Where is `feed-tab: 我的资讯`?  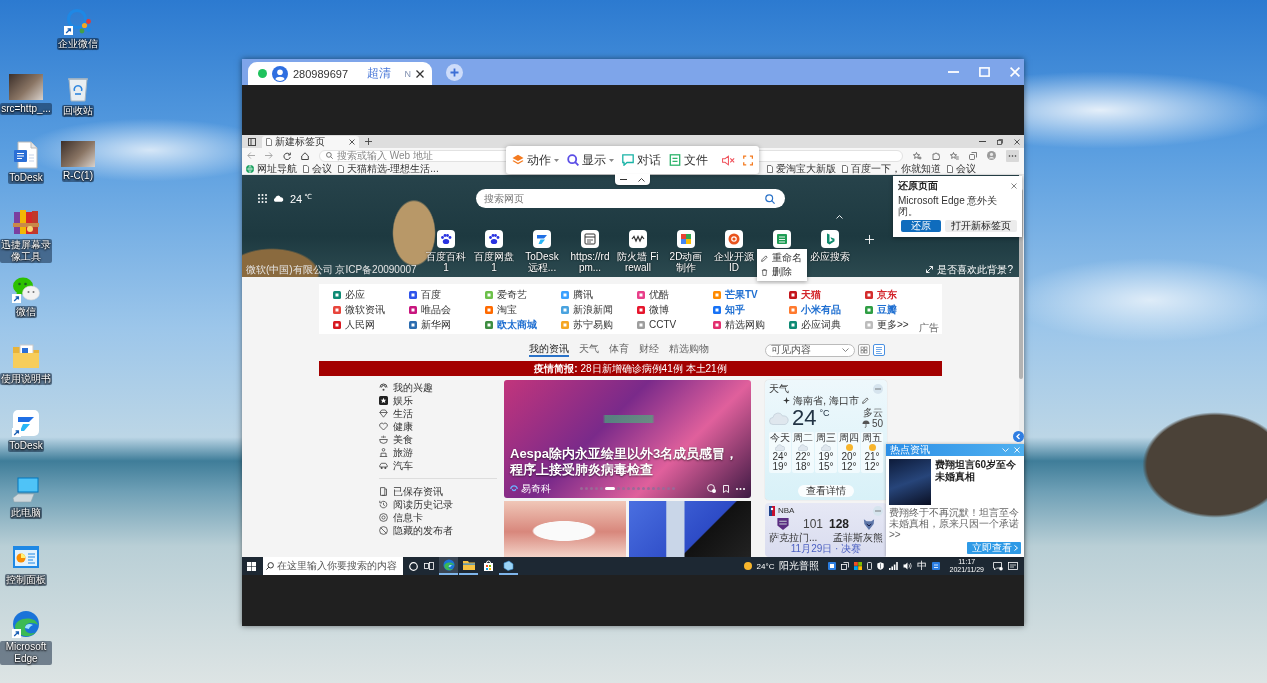
feed-tab: 我的资讯 is located at coordinates (549, 350).